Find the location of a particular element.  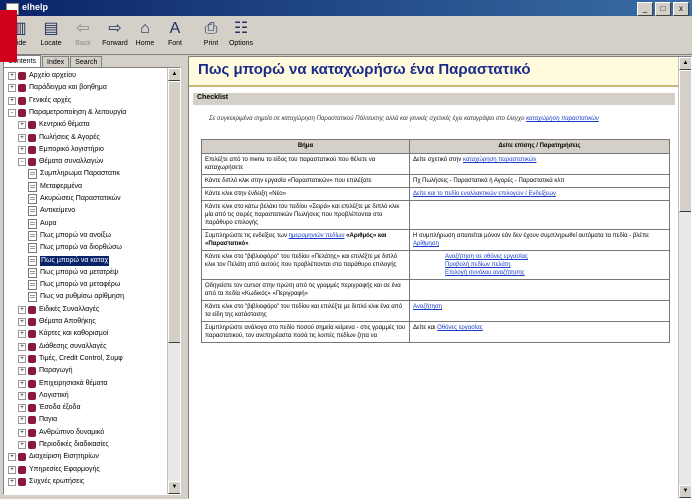

tree-item: Πως να ρυθμίσω αρίθμηση is located at coordinates (76, 297).